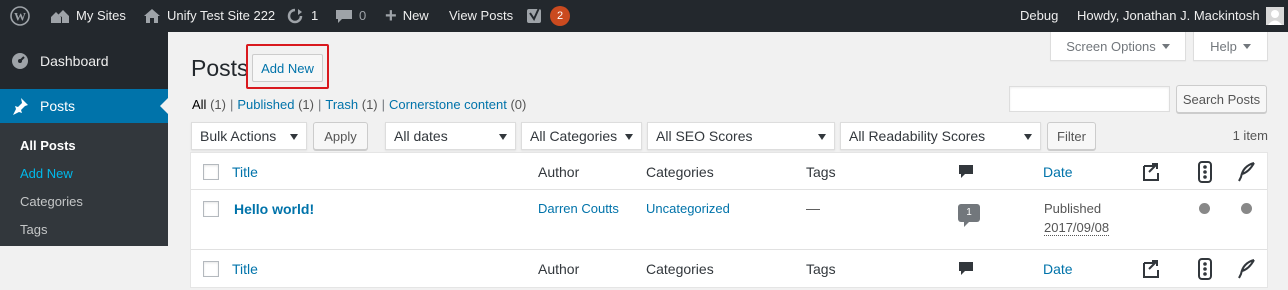  I want to click on svg-text: W, so click(20, 17).